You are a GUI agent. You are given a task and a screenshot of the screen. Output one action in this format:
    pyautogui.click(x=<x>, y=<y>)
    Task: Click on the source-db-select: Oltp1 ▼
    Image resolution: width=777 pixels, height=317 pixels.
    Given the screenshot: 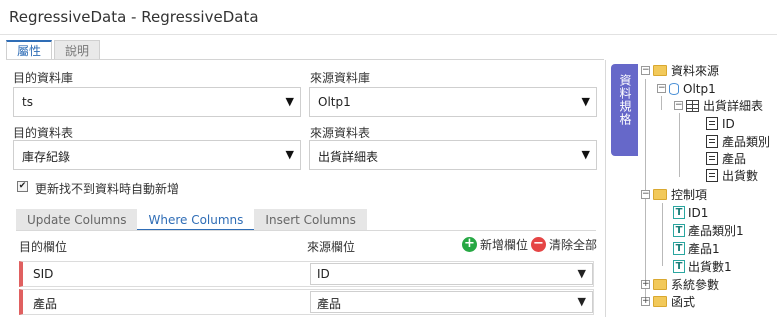 What is the action you would take?
    pyautogui.click(x=453, y=102)
    